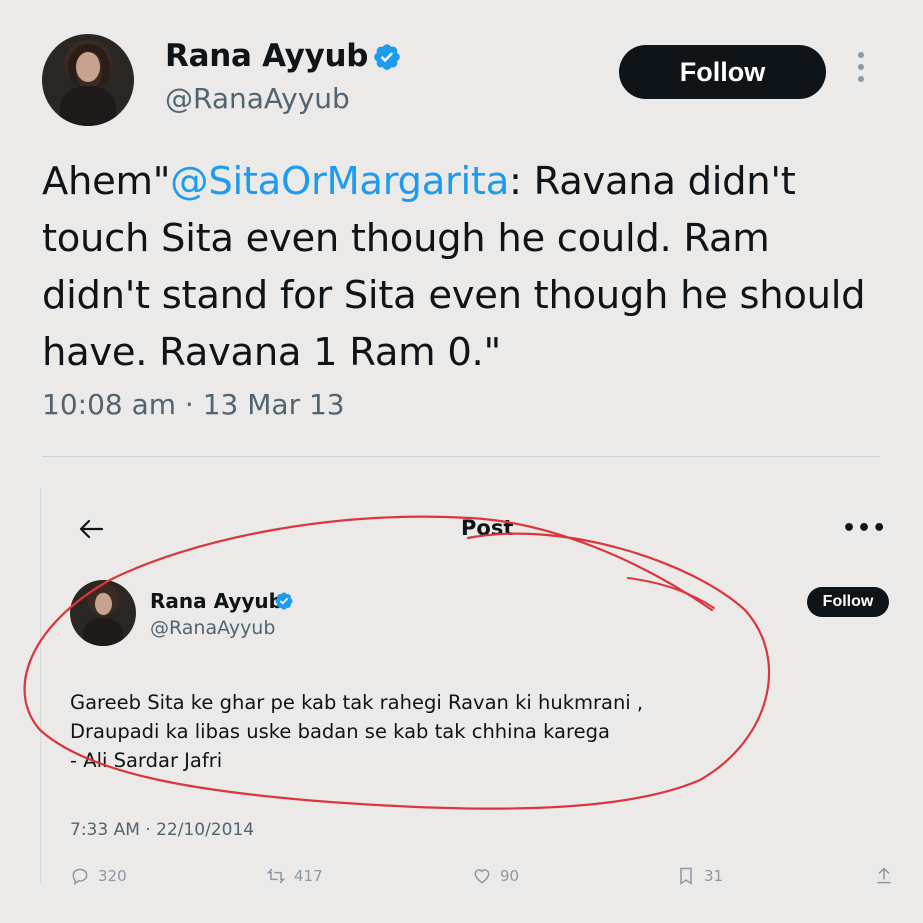 The height and width of the screenshot is (923, 923). I want to click on embedded-screenshot-edge, so click(40, 685).